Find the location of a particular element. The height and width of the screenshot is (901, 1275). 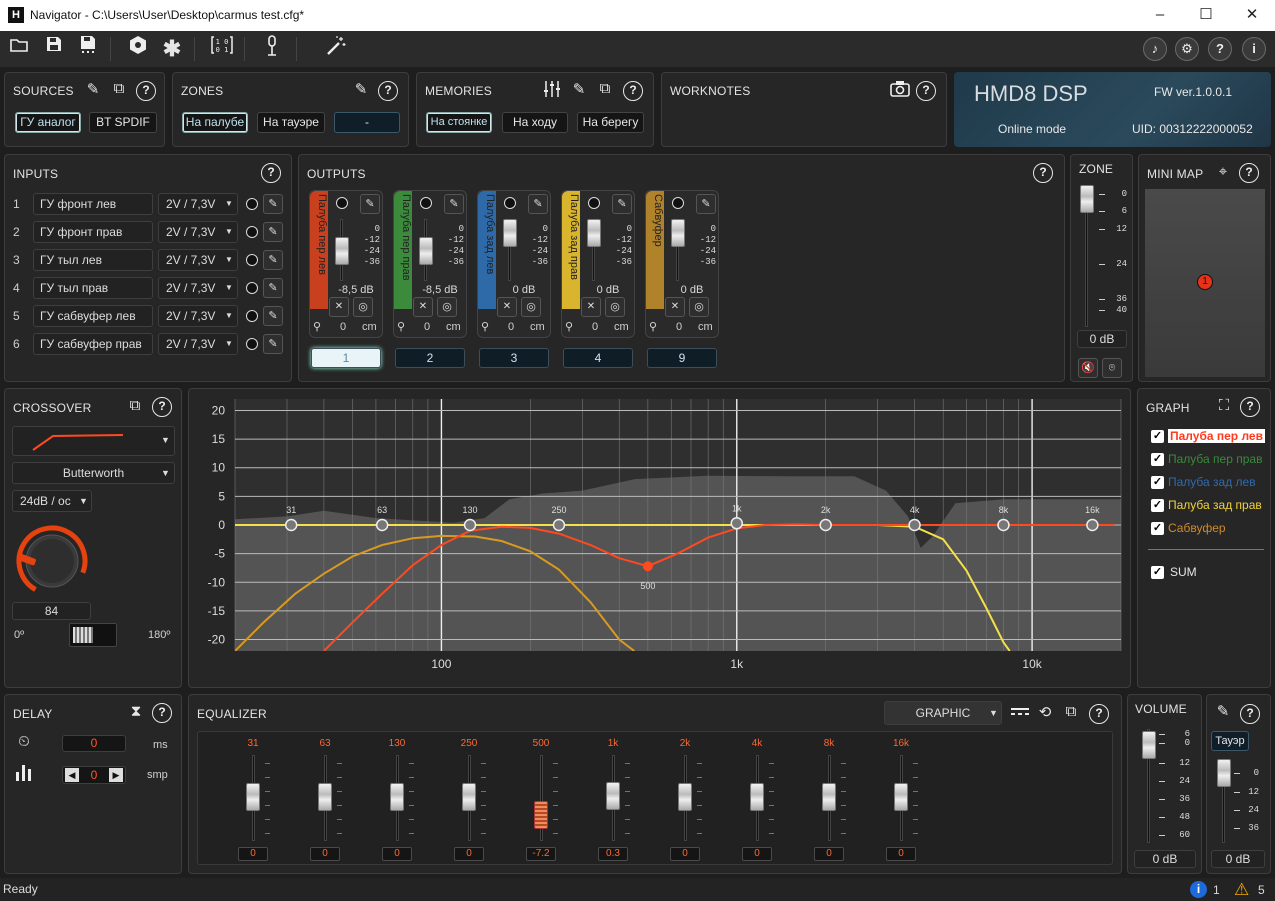

inputs-help-icon: ? is located at coordinates (271, 173).